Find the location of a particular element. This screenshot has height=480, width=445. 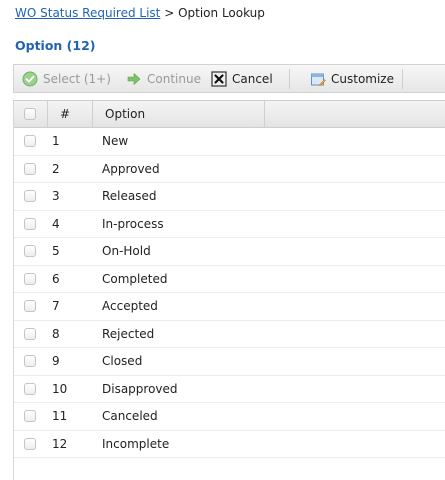

table-row: 1 New is located at coordinates (229, 142).